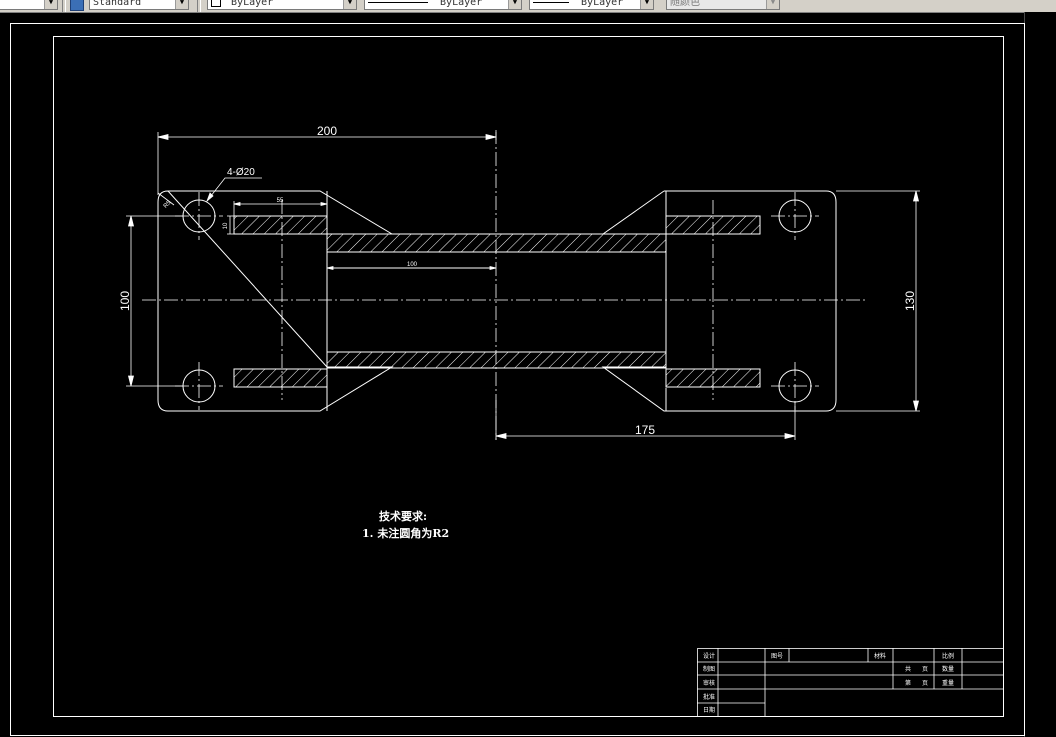 The width and height of the screenshot is (1056, 737). I want to click on section-hatching, so click(497, 301).